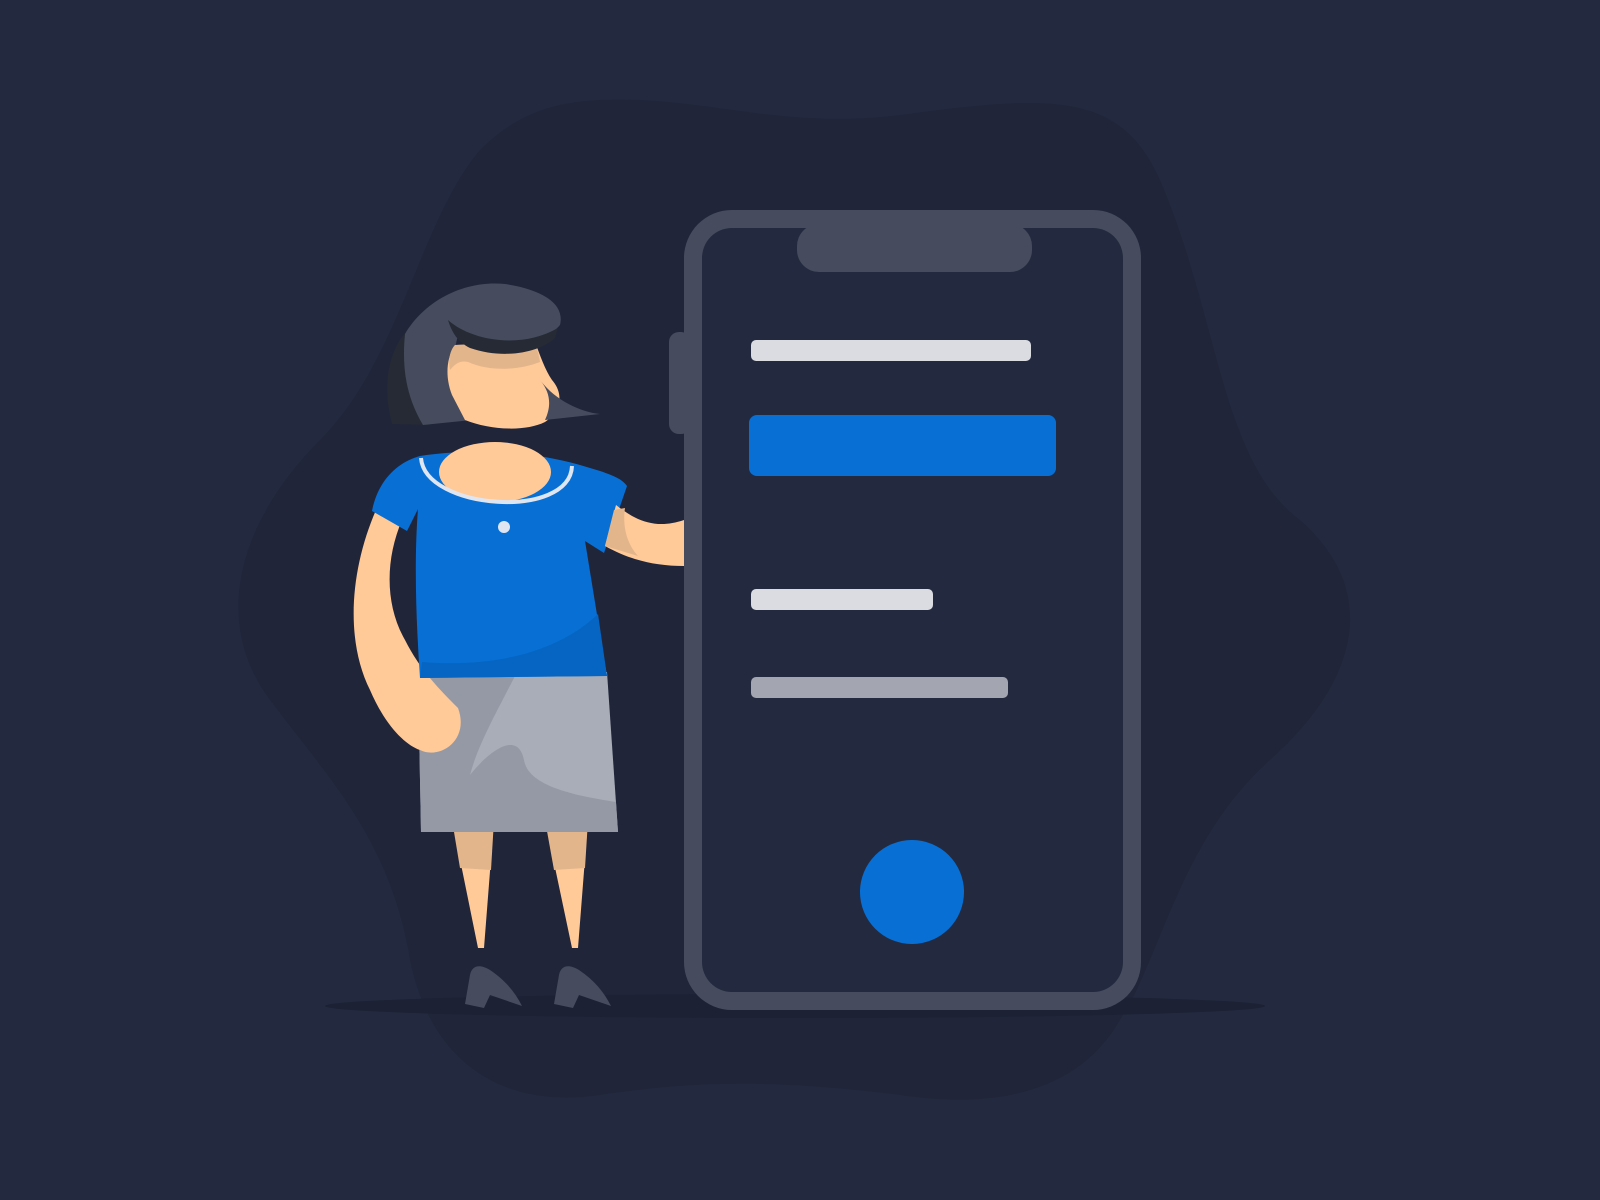 This screenshot has height=1200, width=1600. Describe the element at coordinates (504, 527) in the screenshot. I see `shirt-button` at that location.